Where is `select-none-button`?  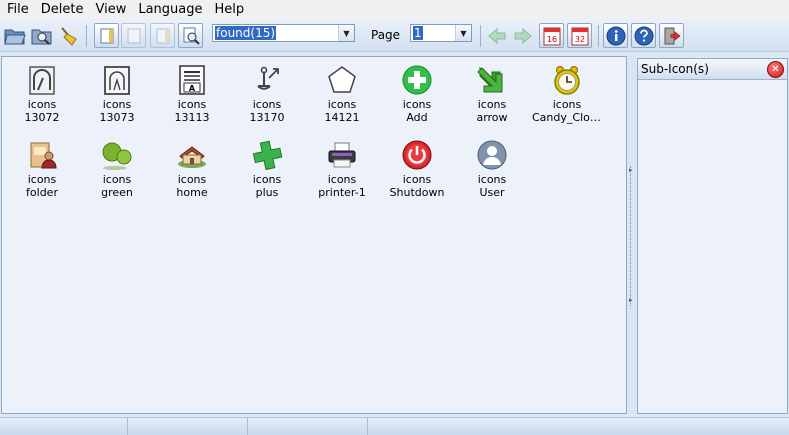 select-none-button is located at coordinates (133, 35).